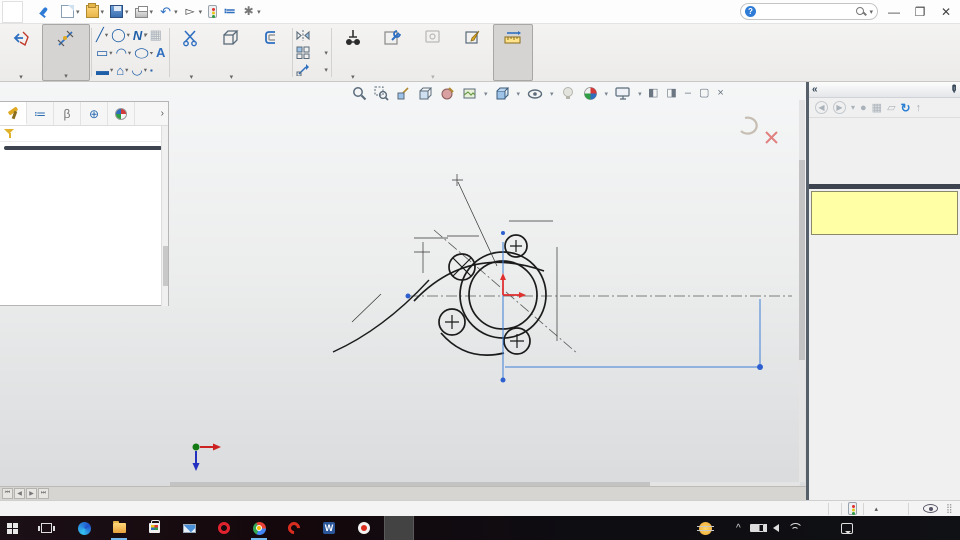  Describe the element at coordinates (623, 93) in the screenshot. I see `view-display-monitor-icon` at that location.